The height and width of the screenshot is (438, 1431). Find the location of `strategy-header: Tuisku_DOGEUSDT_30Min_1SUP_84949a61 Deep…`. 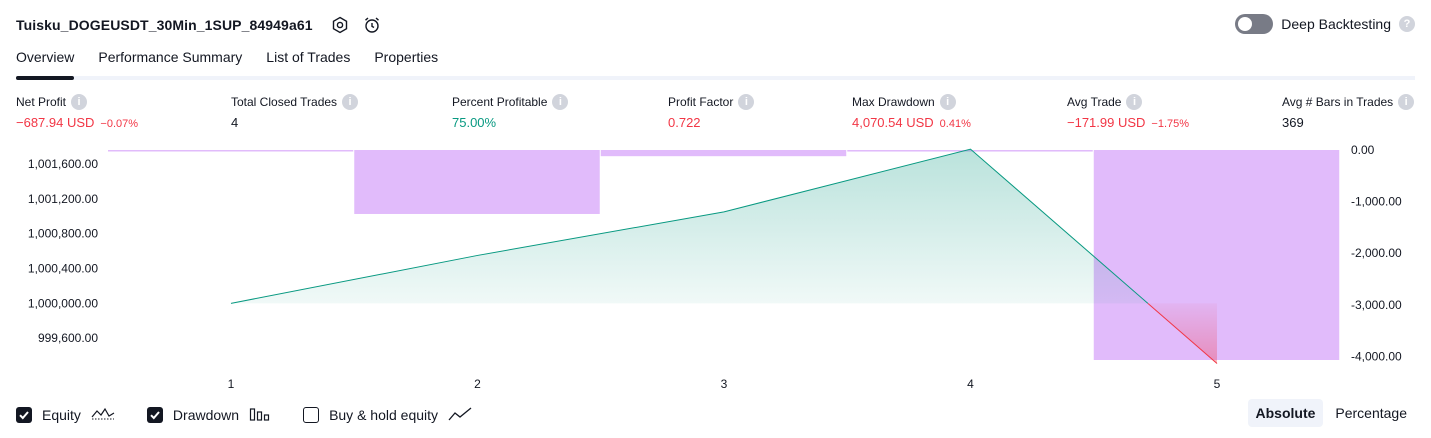

strategy-header: Tuisku_DOGEUSDT_30Min_1SUP_84949a61 Deep… is located at coordinates (715, 25).